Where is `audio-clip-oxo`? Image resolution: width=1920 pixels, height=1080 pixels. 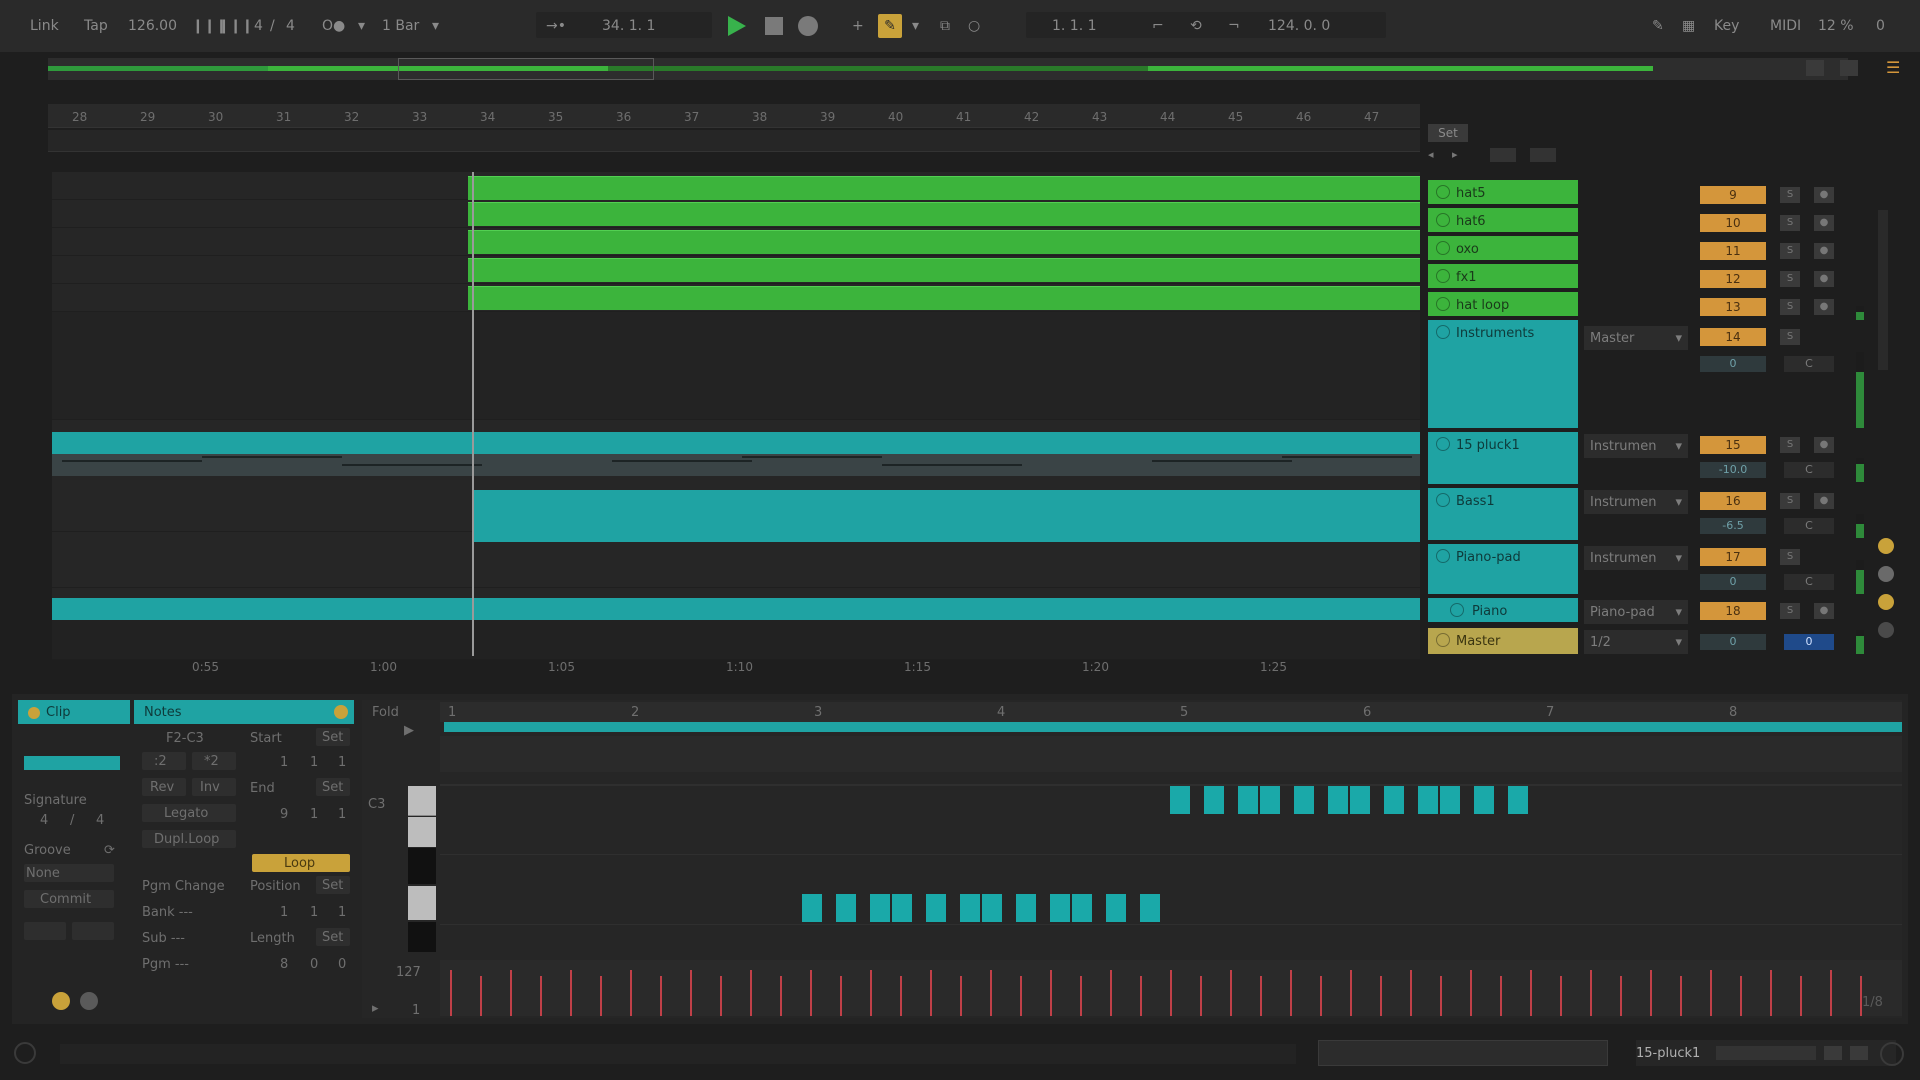
audio-clip-oxo is located at coordinates (944, 242).